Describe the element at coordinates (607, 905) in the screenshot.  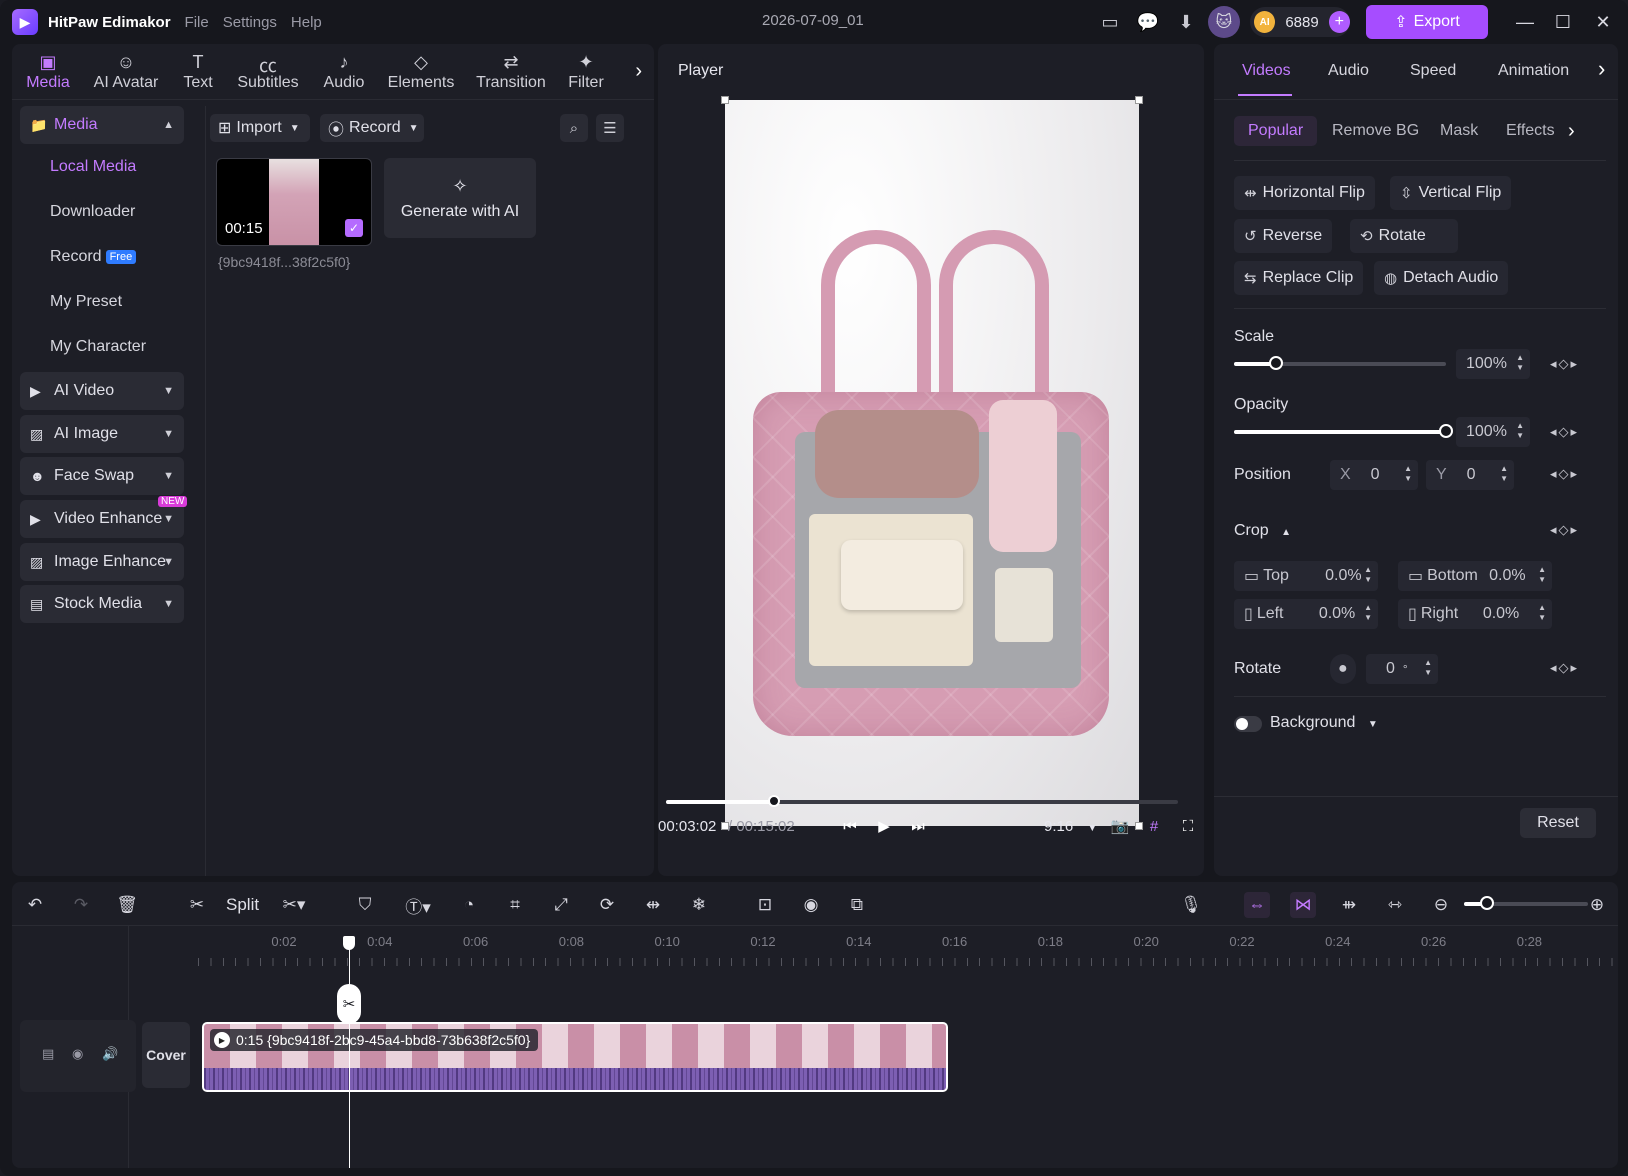
I see `reverse-playback-icon: ⟳` at that location.